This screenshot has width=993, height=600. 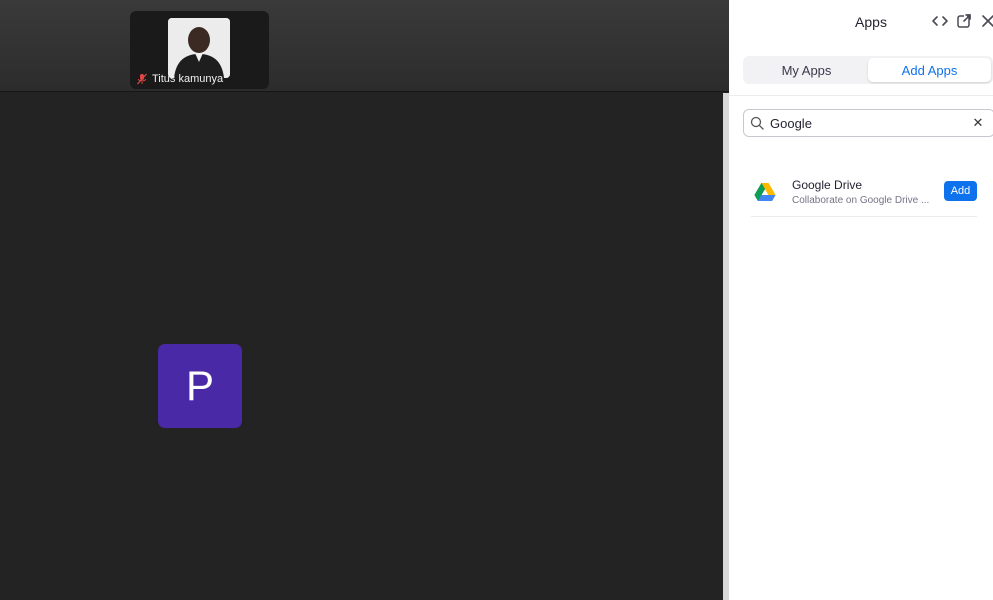 What do you see at coordinates (960, 191) in the screenshot?
I see `add-app-button: Add` at bounding box center [960, 191].